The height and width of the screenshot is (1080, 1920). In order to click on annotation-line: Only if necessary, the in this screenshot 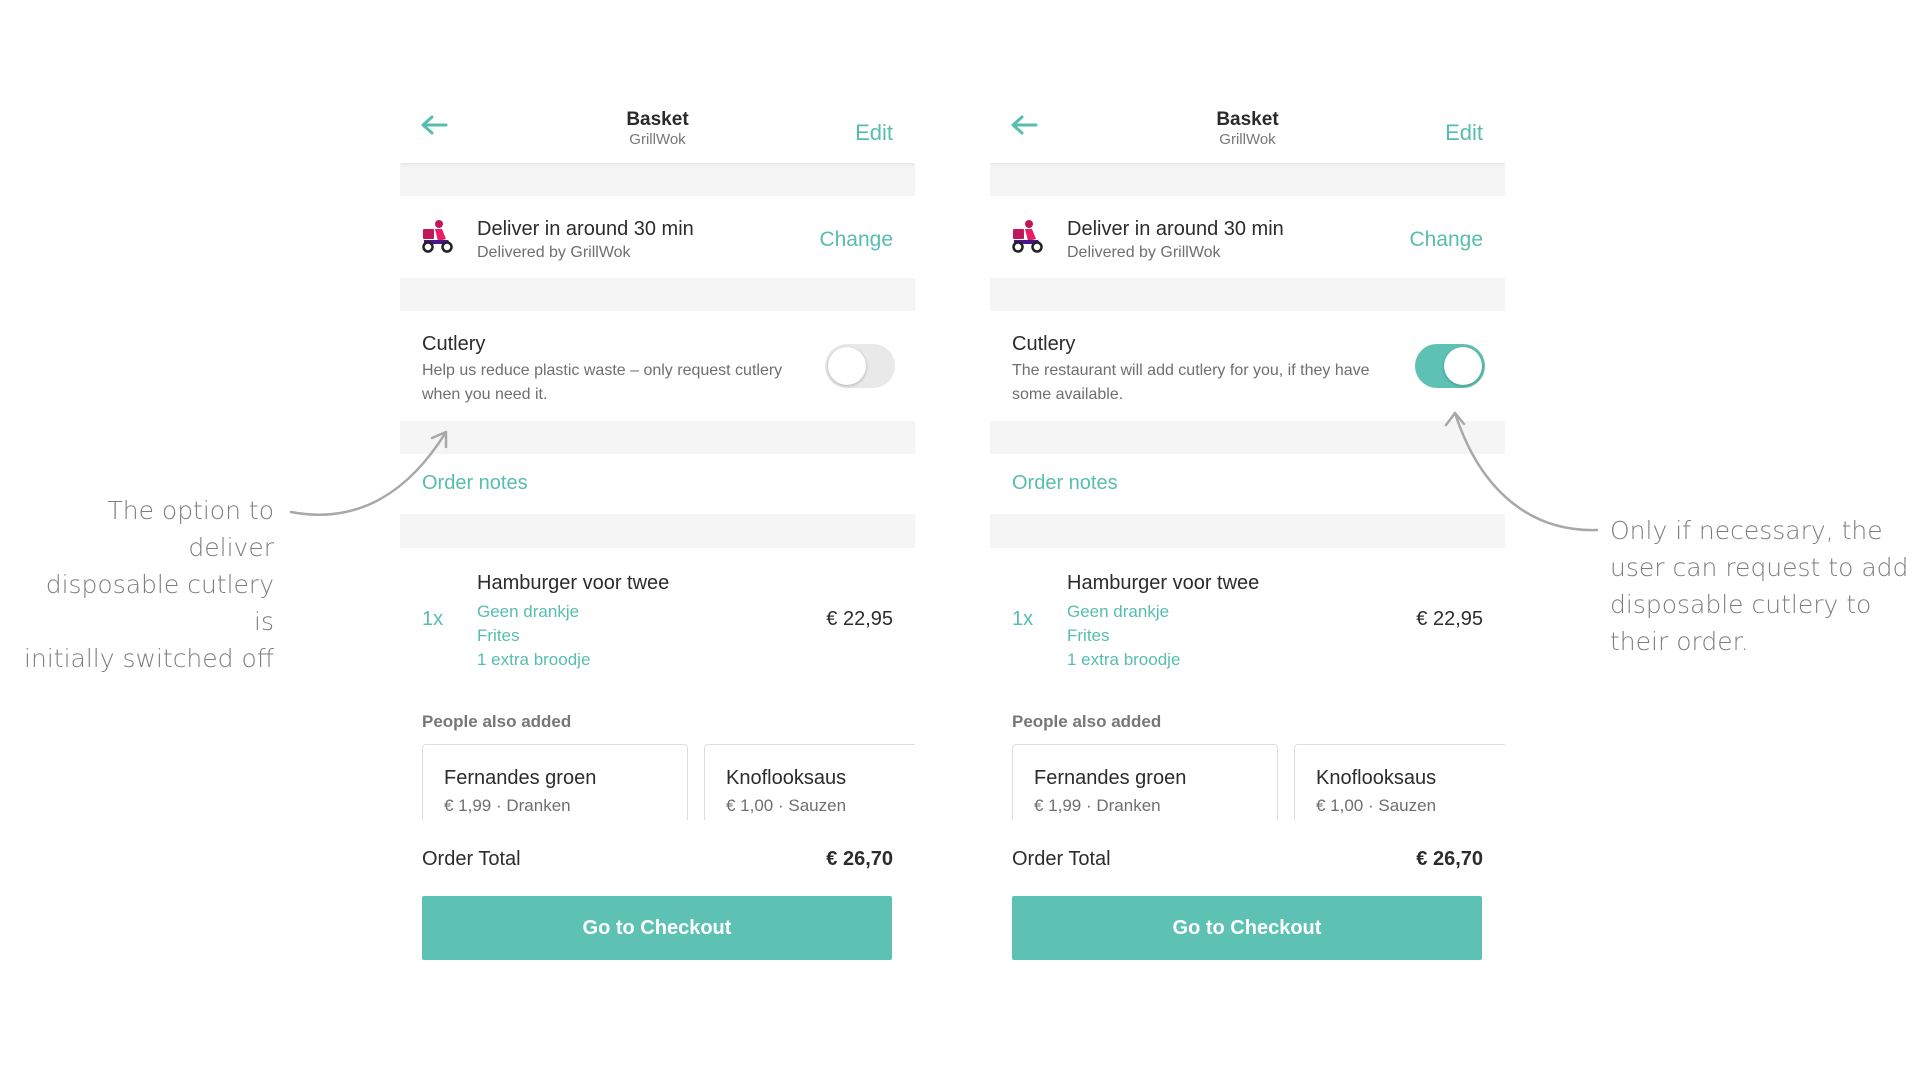, I will do `click(1746, 530)`.